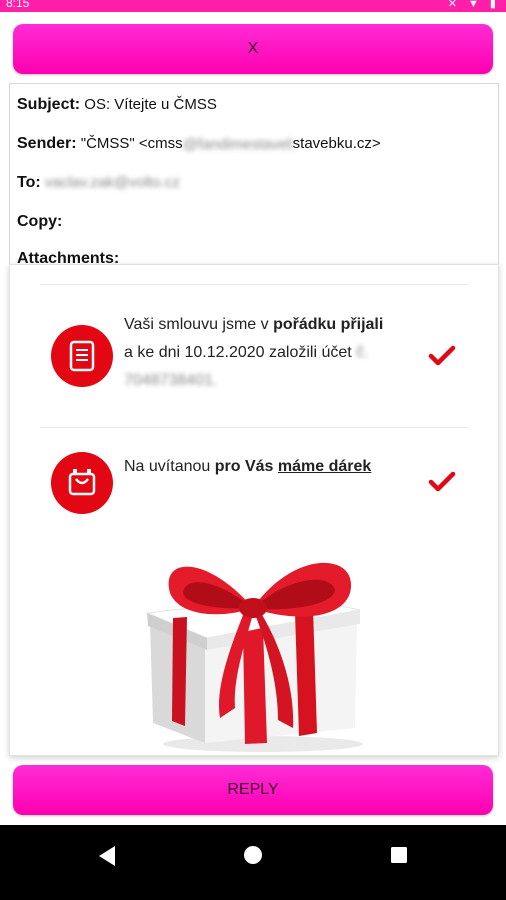  I want to click on to-row: To: vaclav.zak@volto.cz, so click(98, 183).